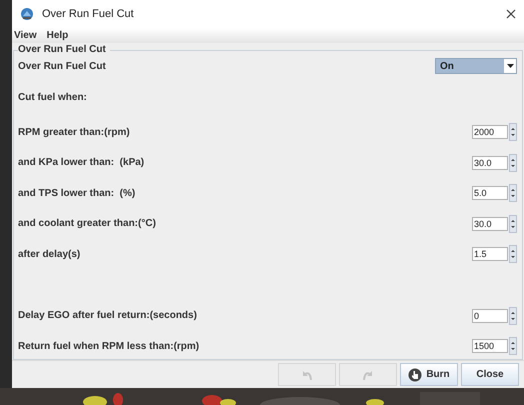  I want to click on dropdown: On, so click(476, 66).